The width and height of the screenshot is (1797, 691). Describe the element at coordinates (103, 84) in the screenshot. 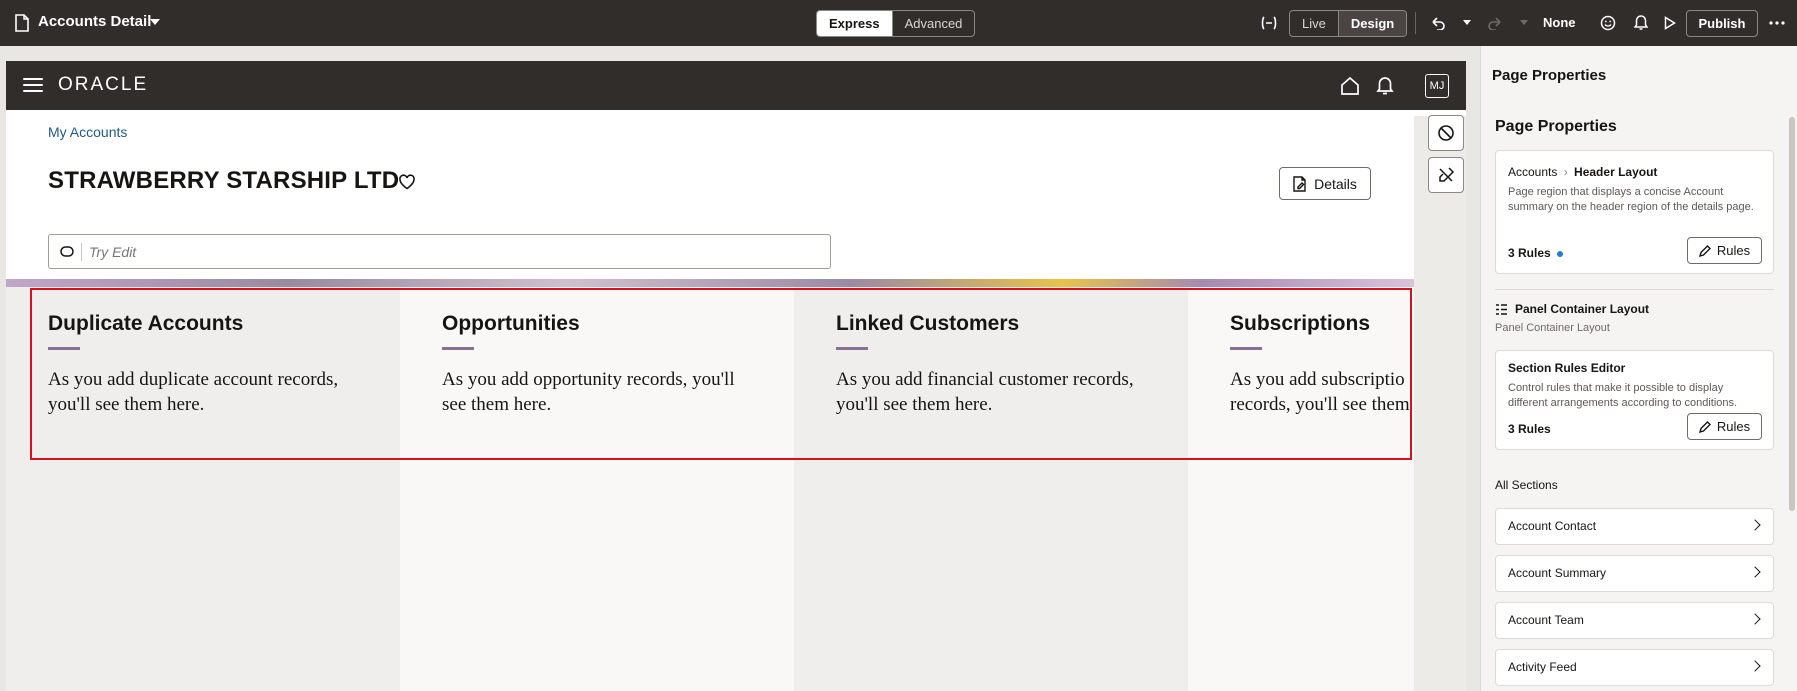

I see `oracle-logo: ORACLE` at that location.